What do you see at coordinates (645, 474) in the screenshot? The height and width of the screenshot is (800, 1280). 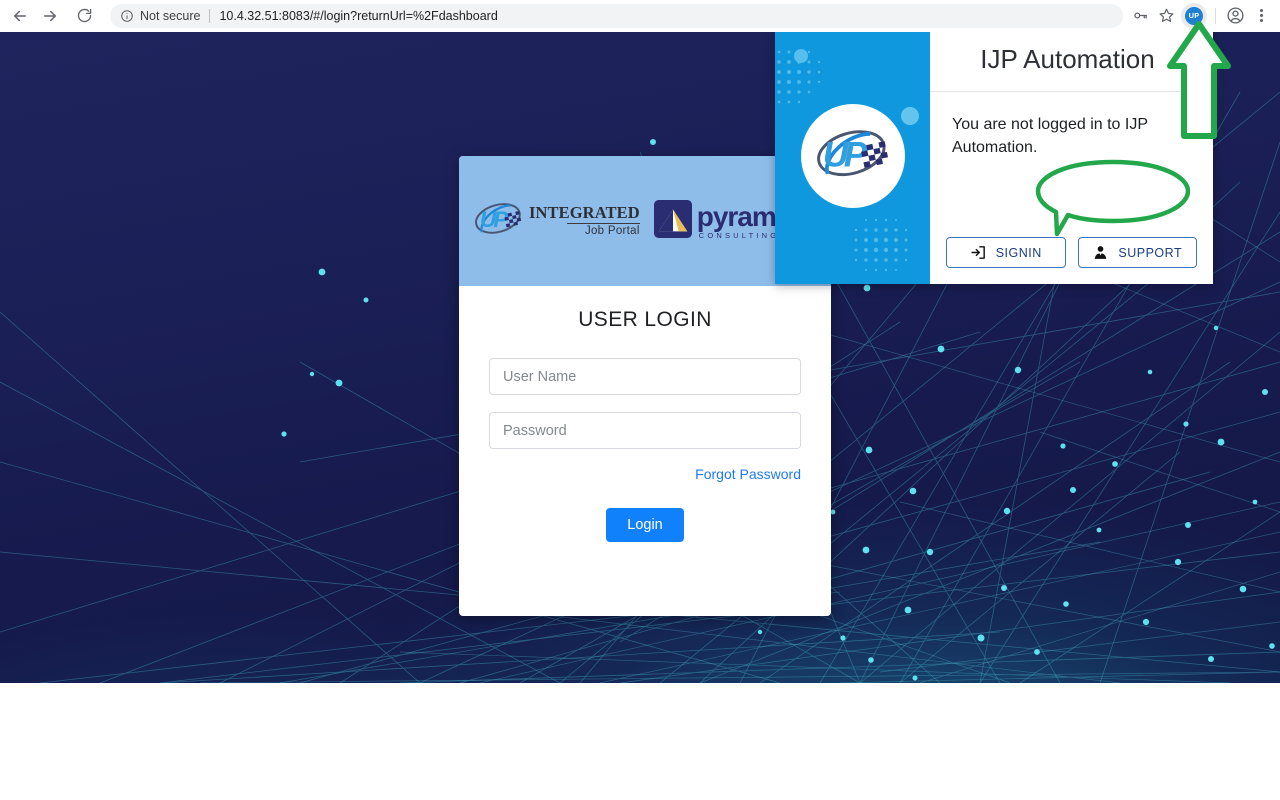 I see `forgot-password-link: Forgot Password` at bounding box center [645, 474].